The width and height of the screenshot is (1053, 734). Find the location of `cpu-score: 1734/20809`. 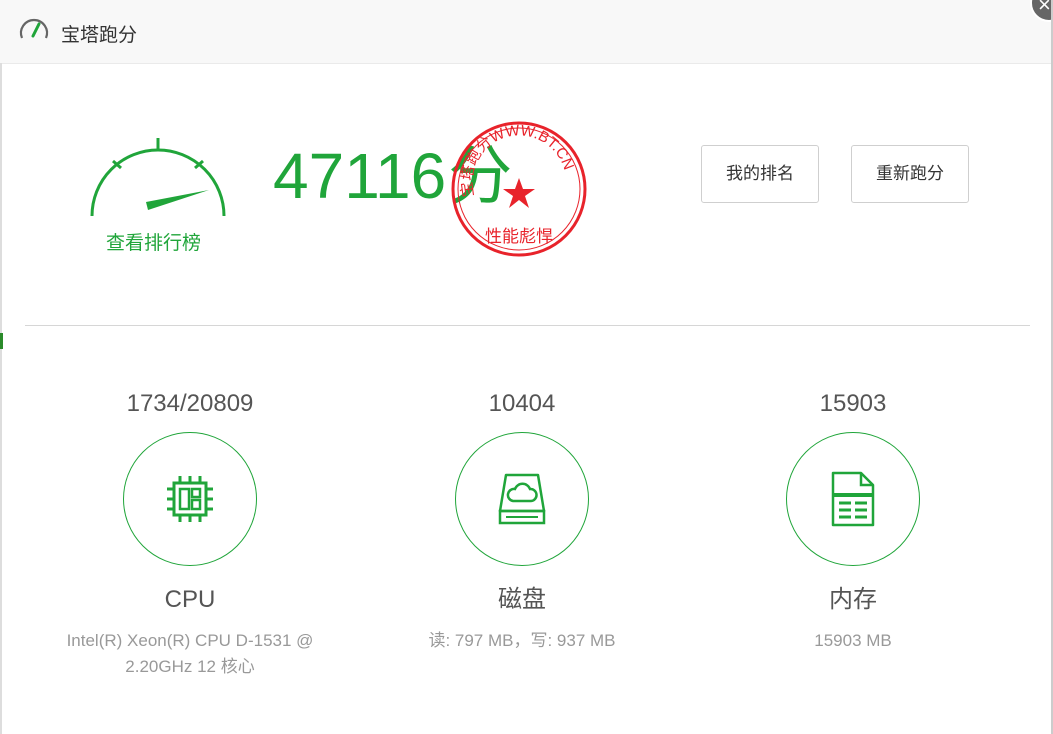

cpu-score: 1734/20809 is located at coordinates (190, 403).